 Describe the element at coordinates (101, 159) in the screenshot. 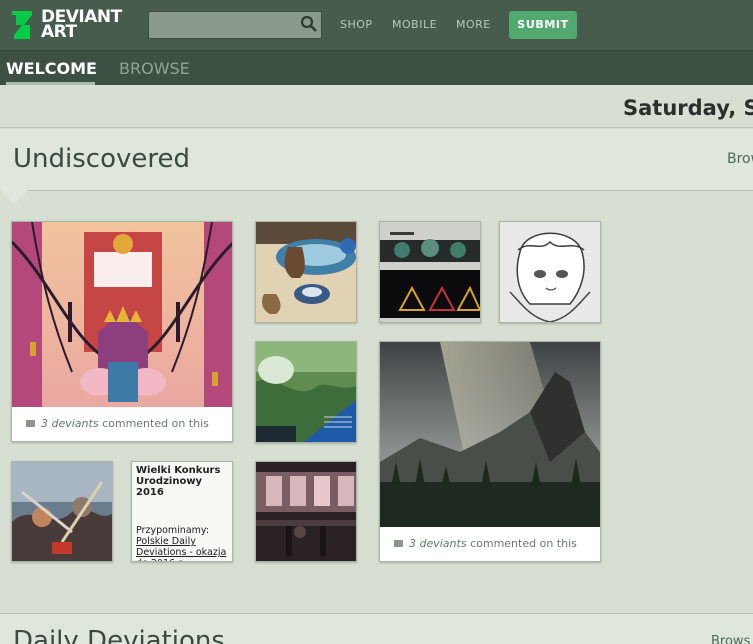

I see `undiscovered-title: Undiscovered` at that location.